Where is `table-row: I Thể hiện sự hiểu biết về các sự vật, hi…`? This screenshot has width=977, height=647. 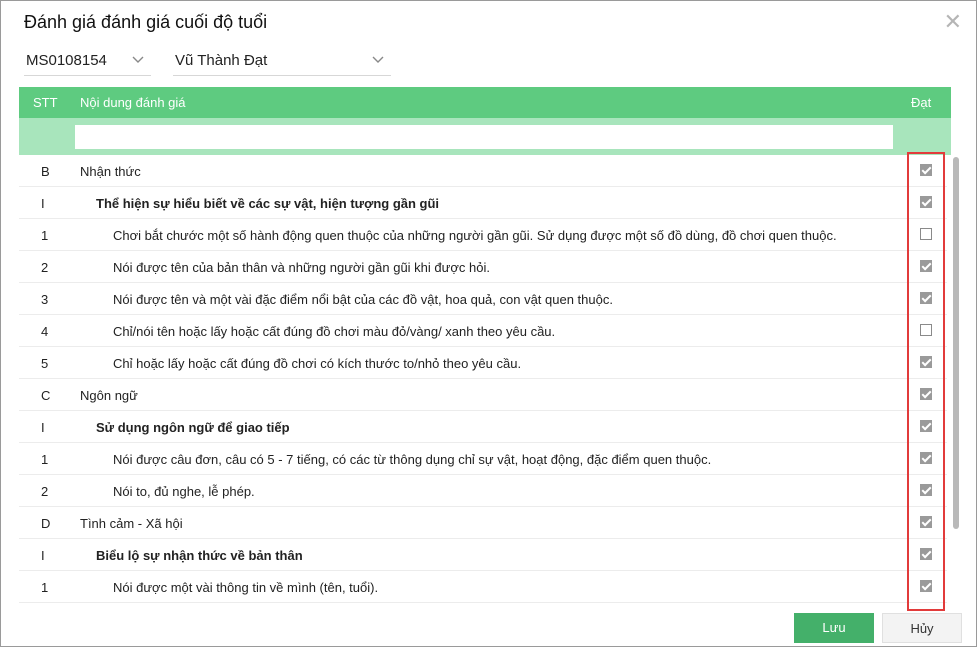 table-row: I Thể hiện sự hiểu biết về các sự vật, hi… is located at coordinates (483, 203).